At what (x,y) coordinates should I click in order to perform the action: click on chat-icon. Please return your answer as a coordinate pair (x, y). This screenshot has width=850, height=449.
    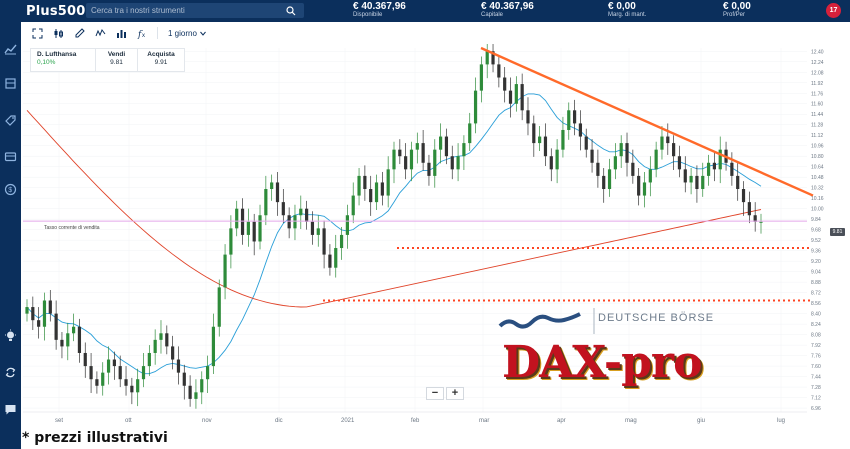
    Looking at the image, I should click on (10, 409).